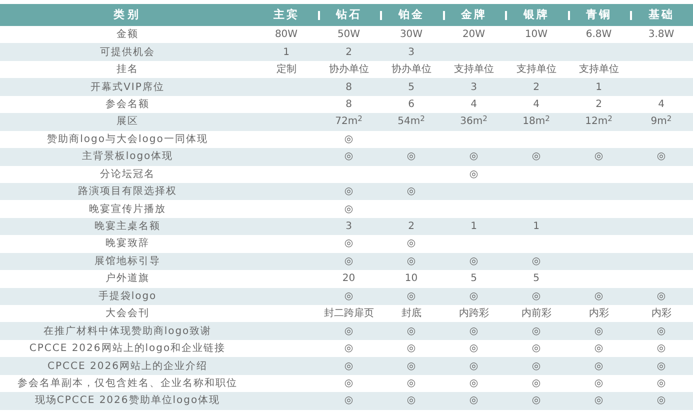  I want to click on table-cell-text: 内前彩, so click(536, 314).